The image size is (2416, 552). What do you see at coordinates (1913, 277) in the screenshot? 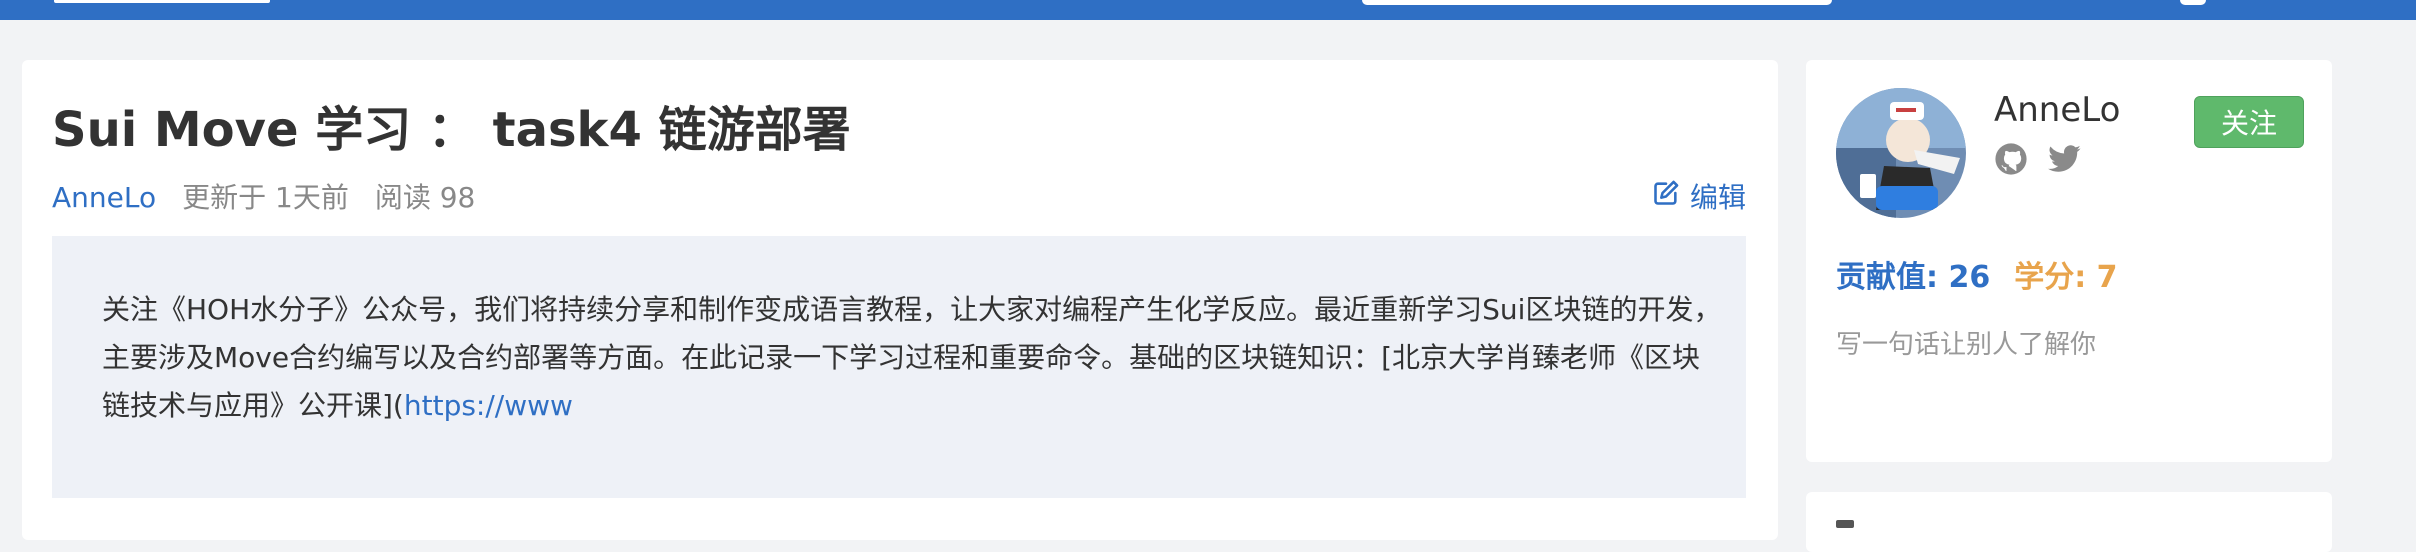
I see `contribution-value: 贡献值: 26` at bounding box center [1913, 277].